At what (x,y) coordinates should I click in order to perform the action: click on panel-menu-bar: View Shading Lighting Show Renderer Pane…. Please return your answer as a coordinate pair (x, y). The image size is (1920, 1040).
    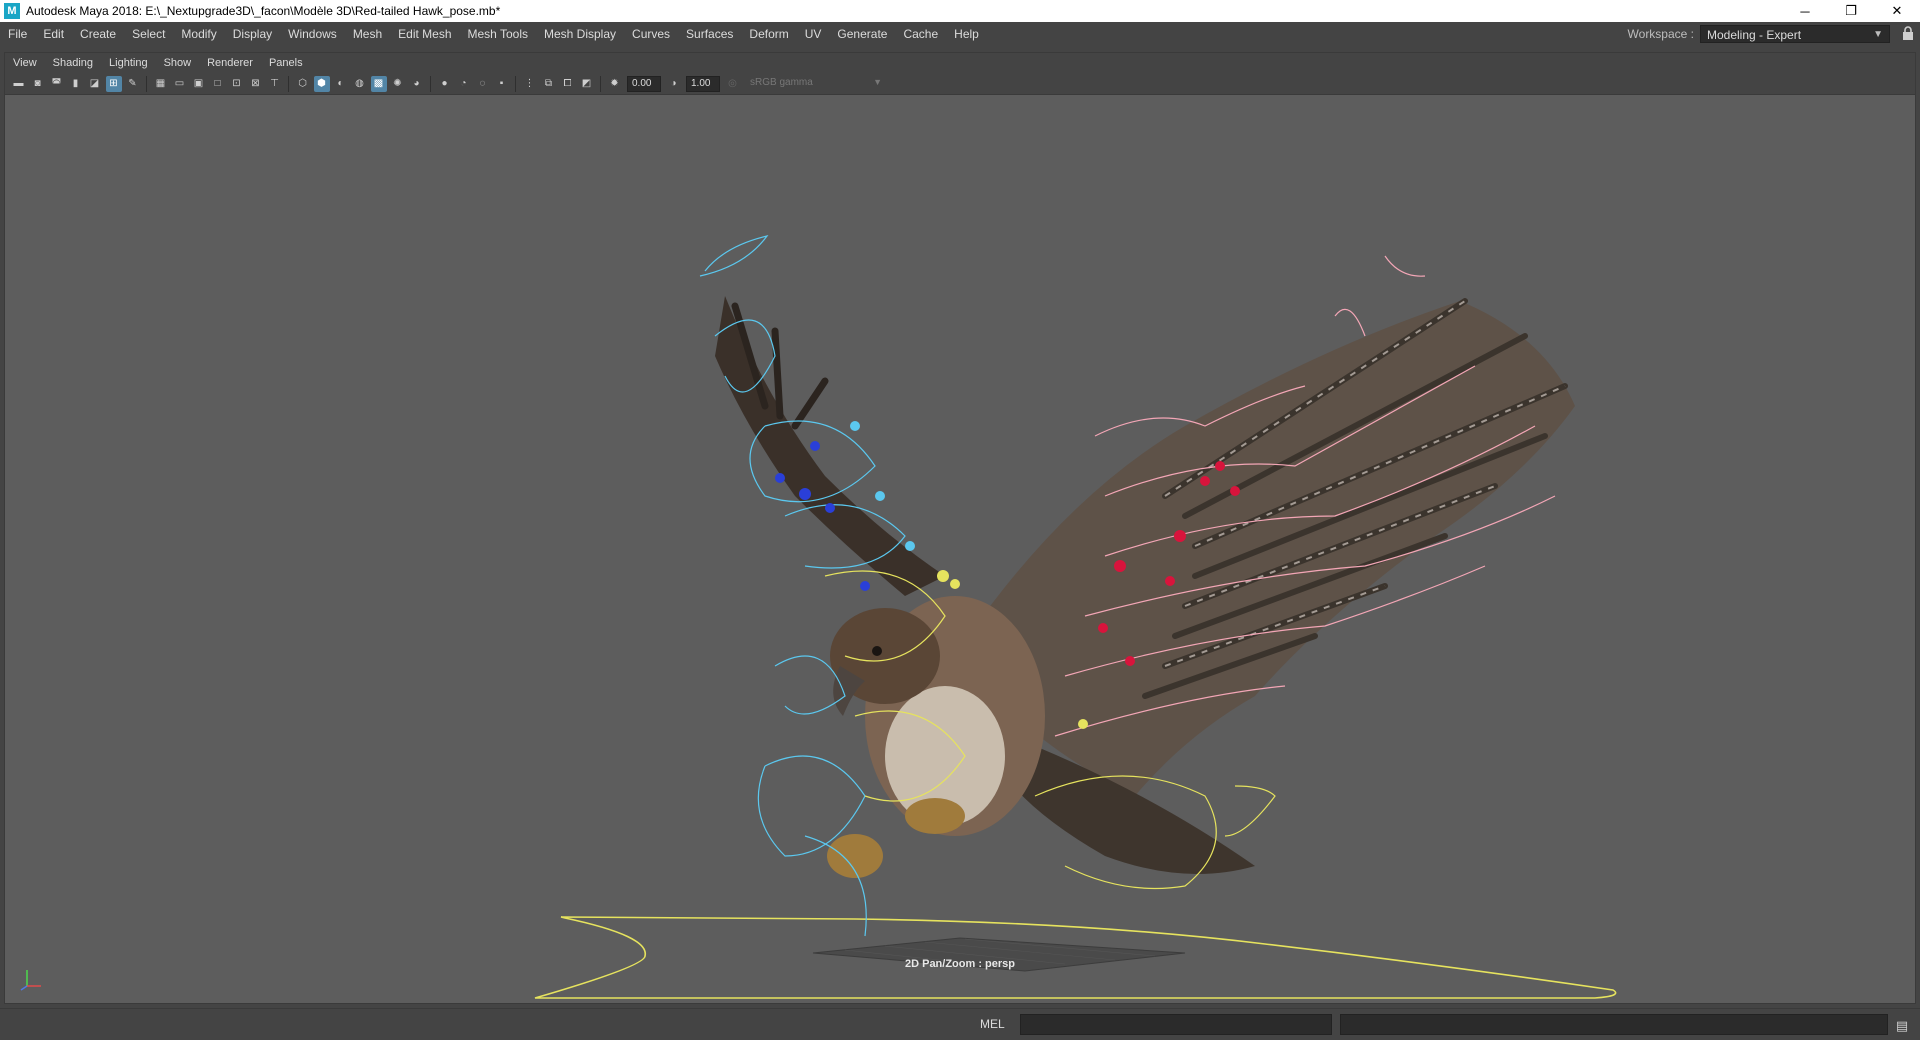
    Looking at the image, I should click on (960, 63).